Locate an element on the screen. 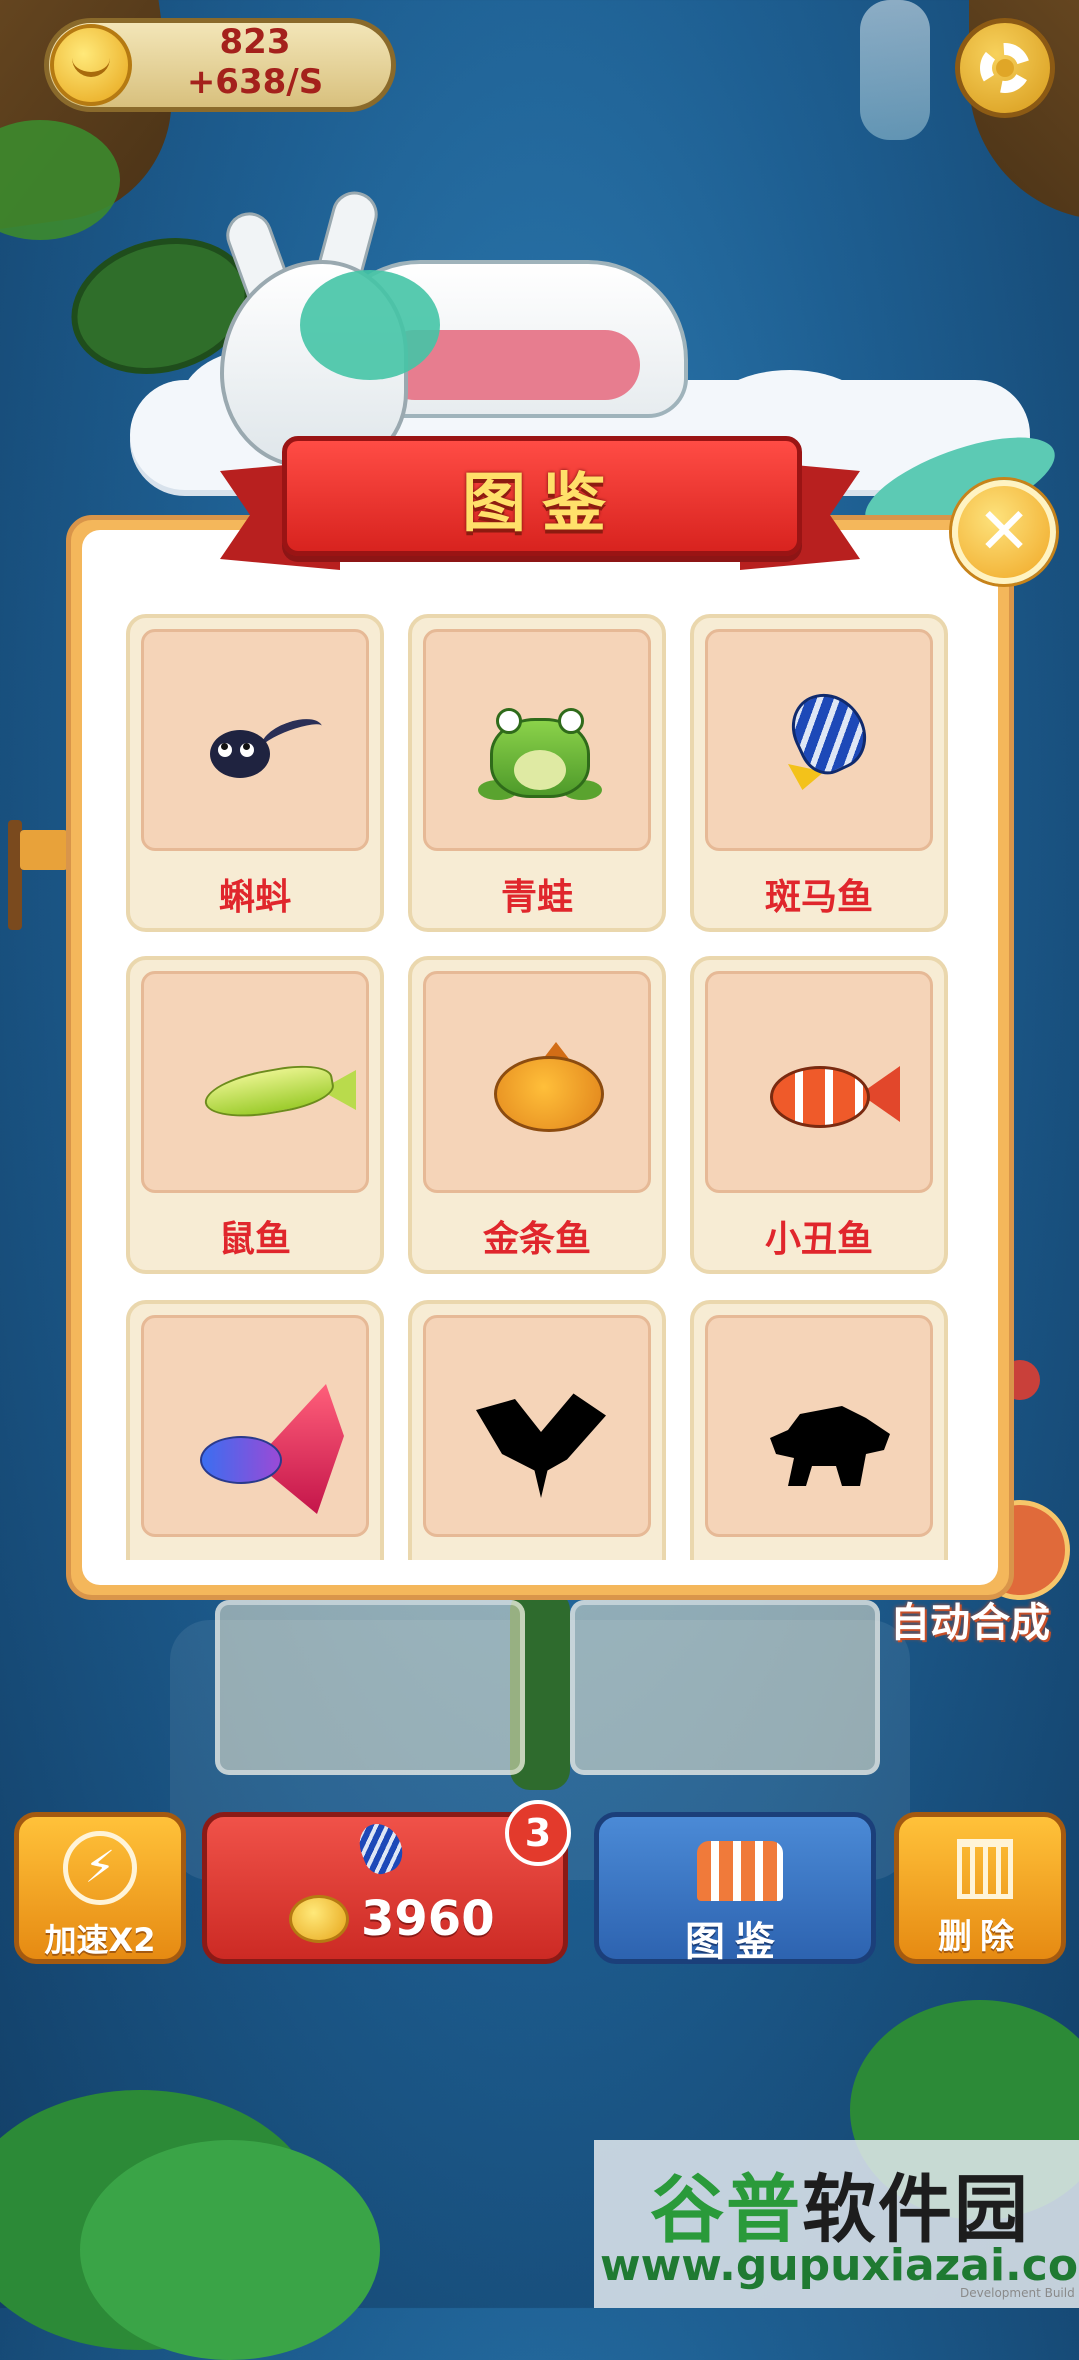 The image size is (1079, 2360). close-button: ✕ is located at coordinates (1004, 532).